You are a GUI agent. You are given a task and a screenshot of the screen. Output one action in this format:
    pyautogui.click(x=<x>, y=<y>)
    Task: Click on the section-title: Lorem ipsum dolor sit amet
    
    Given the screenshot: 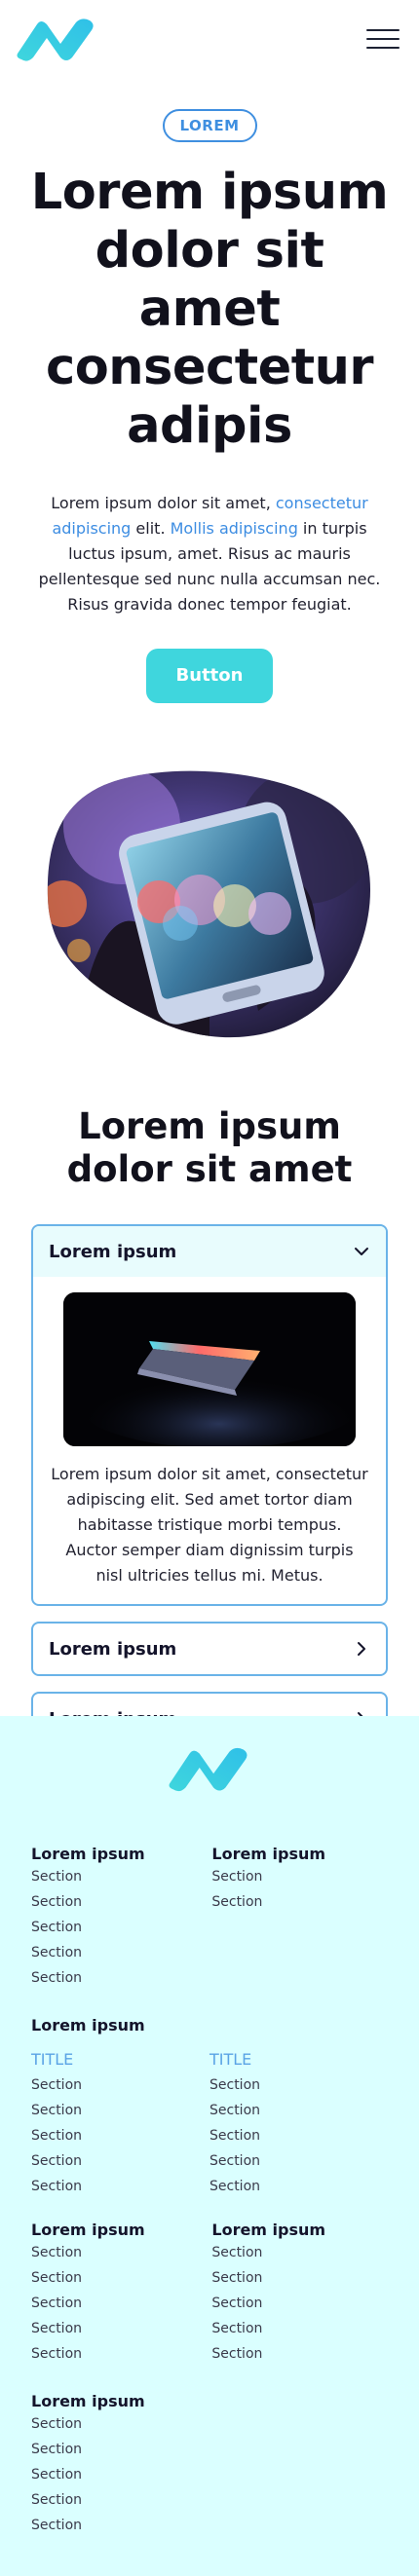 What is the action you would take?
    pyautogui.click(x=209, y=1147)
    